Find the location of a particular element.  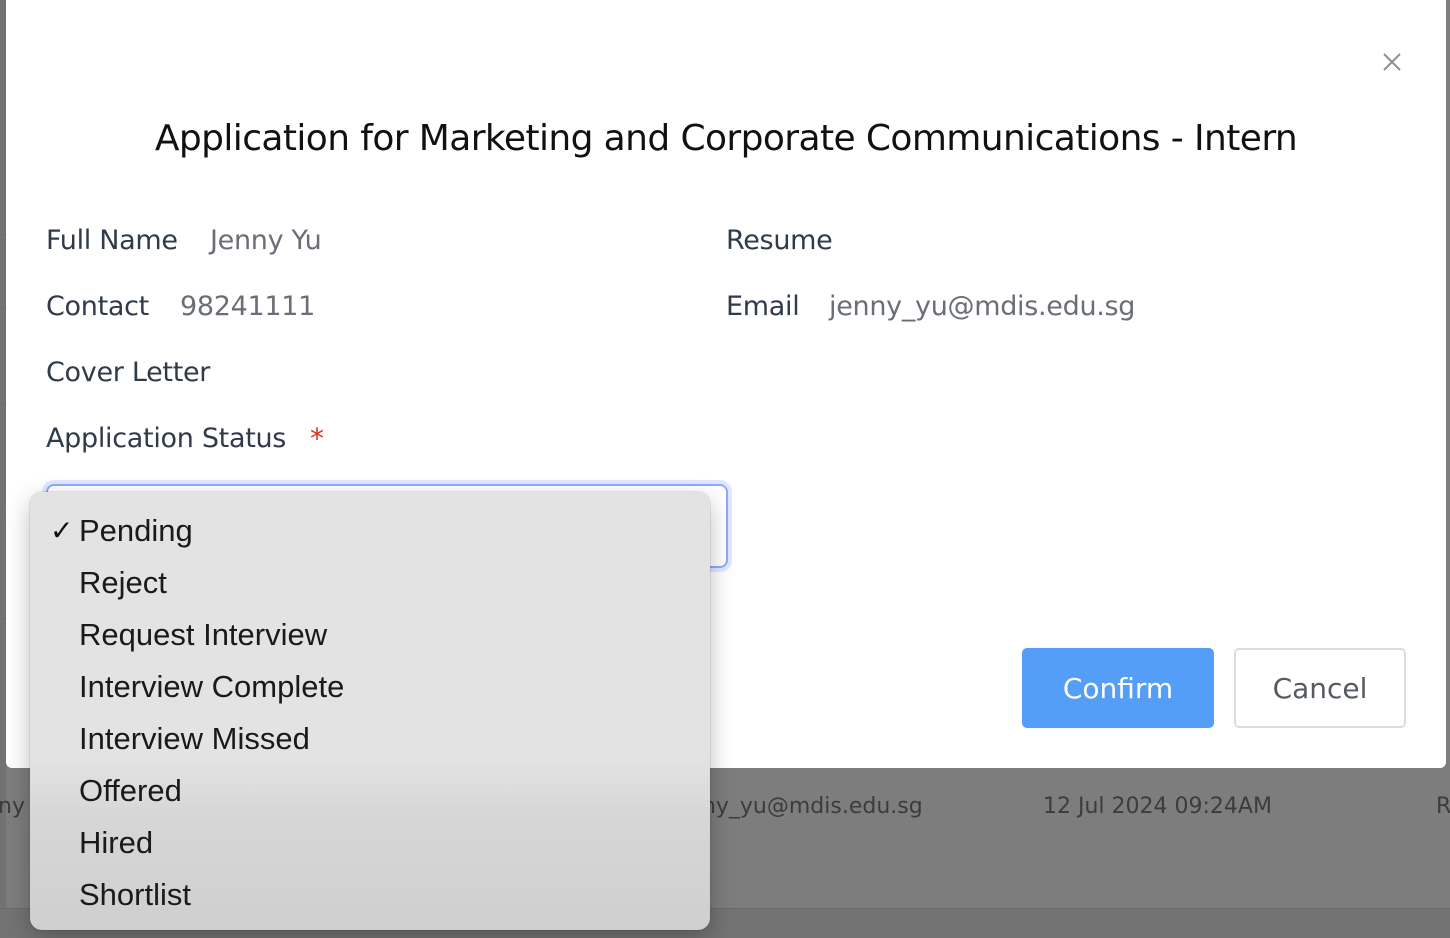

required-star: * is located at coordinates (317, 438).